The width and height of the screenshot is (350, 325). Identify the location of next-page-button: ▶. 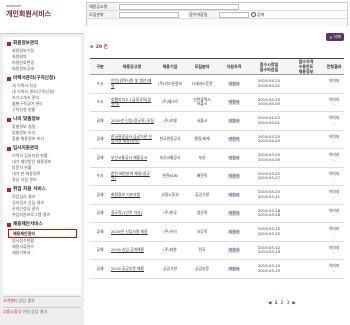
(293, 303).